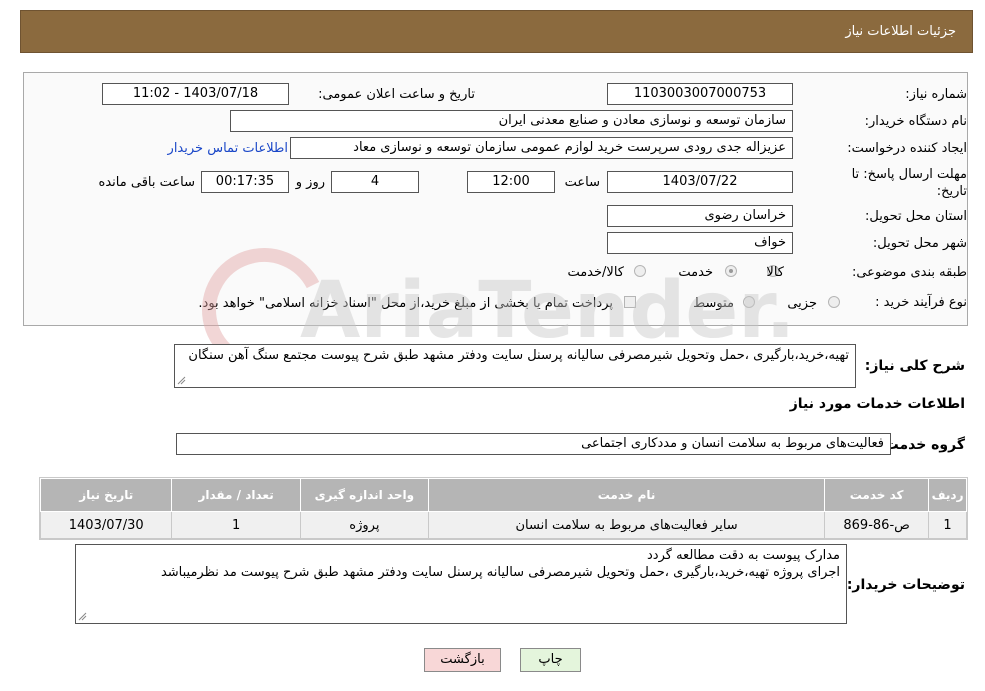 This screenshot has width=985, height=691. I want to click on purchase-option-medium: متوسط, so click(713, 303).